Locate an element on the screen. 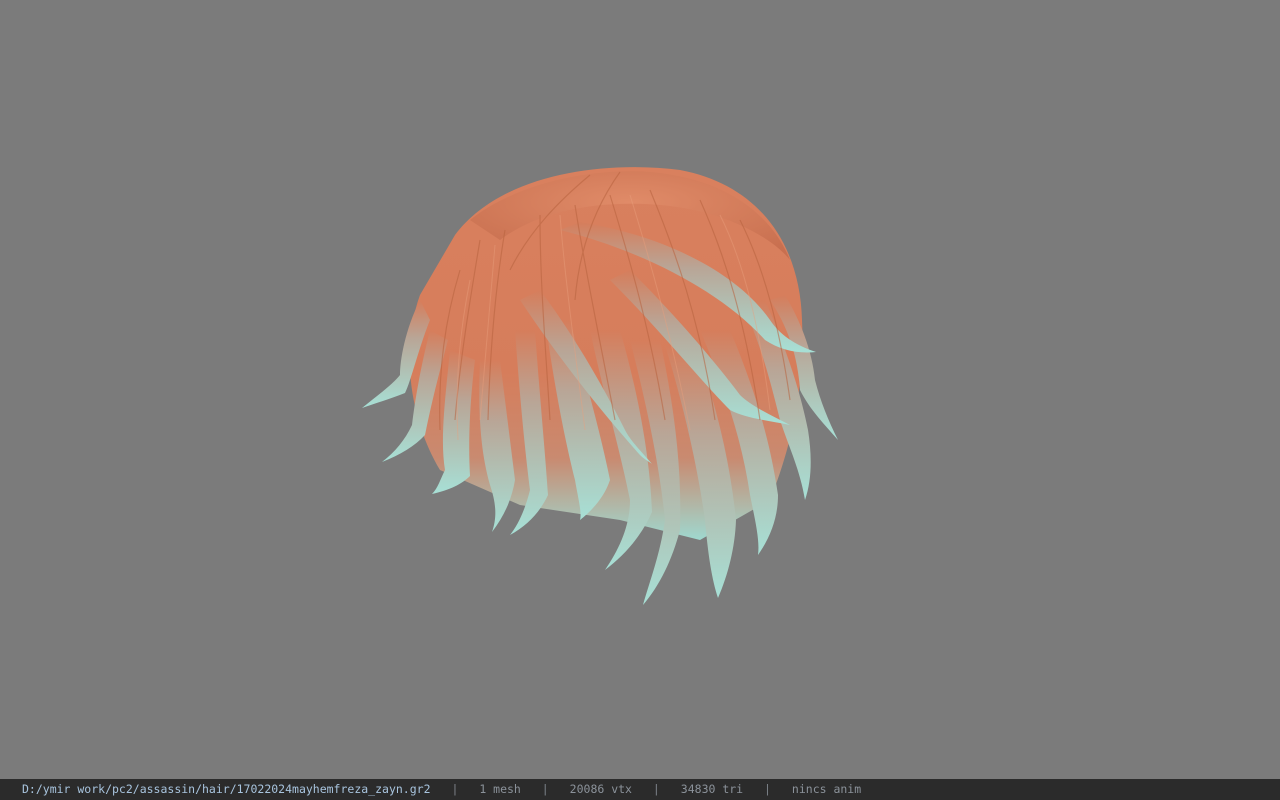 The image size is (1280, 800). animation-status: nincs anim is located at coordinates (826, 789).